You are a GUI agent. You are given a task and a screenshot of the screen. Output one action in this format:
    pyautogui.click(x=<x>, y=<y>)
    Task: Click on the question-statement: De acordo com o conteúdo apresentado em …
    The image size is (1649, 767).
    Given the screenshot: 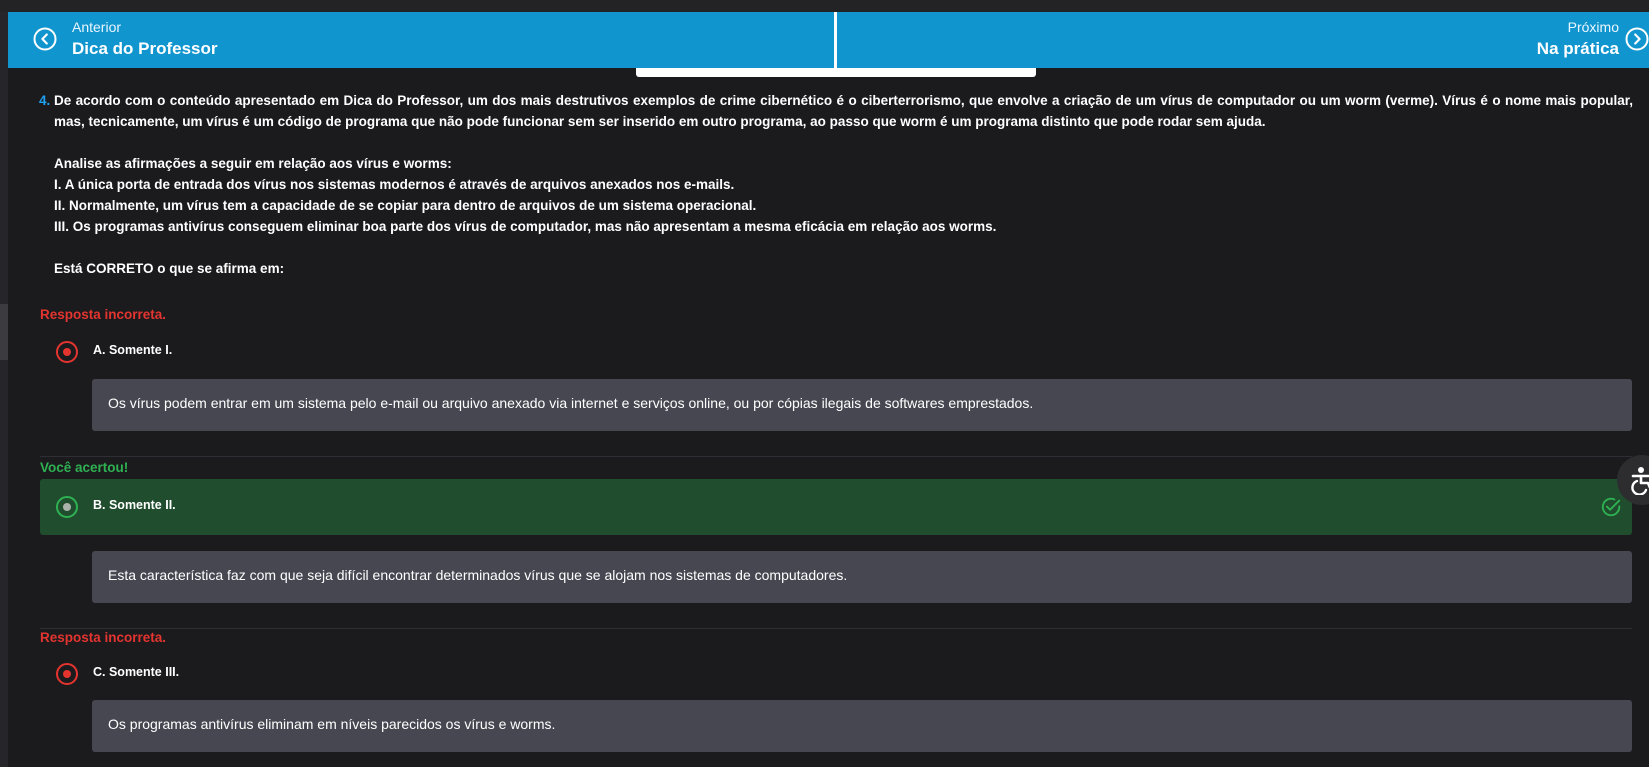 What is the action you would take?
    pyautogui.click(x=843, y=111)
    